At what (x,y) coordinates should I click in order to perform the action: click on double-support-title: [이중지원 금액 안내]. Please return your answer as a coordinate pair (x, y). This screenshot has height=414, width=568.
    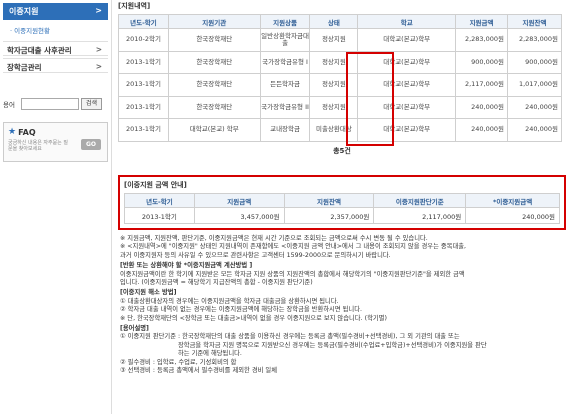
    Looking at the image, I should click on (155, 185).